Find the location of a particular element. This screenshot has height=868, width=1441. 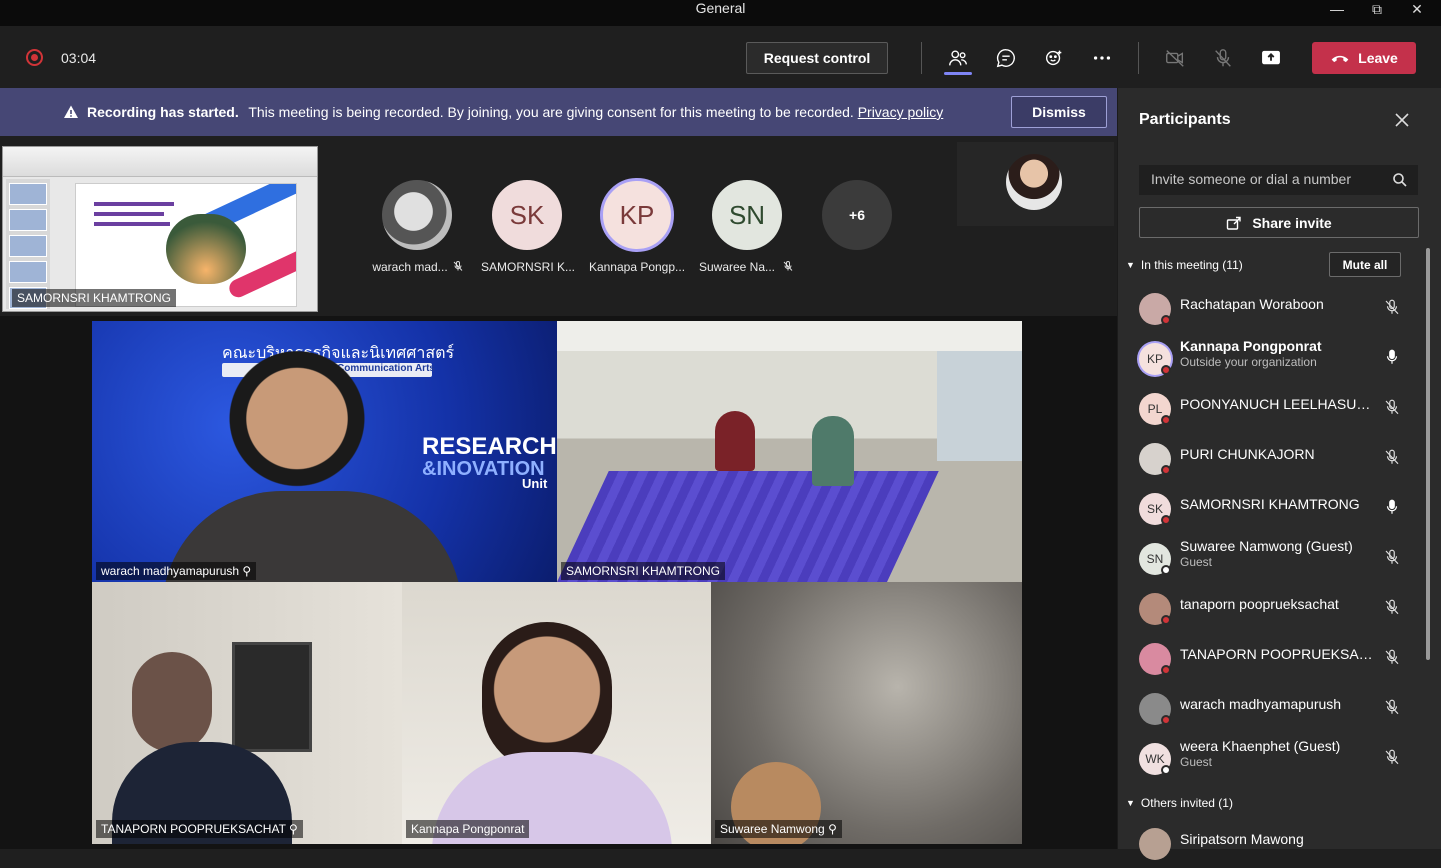

participant-row: tanaporn pooprueksachat is located at coordinates (1273, 608).